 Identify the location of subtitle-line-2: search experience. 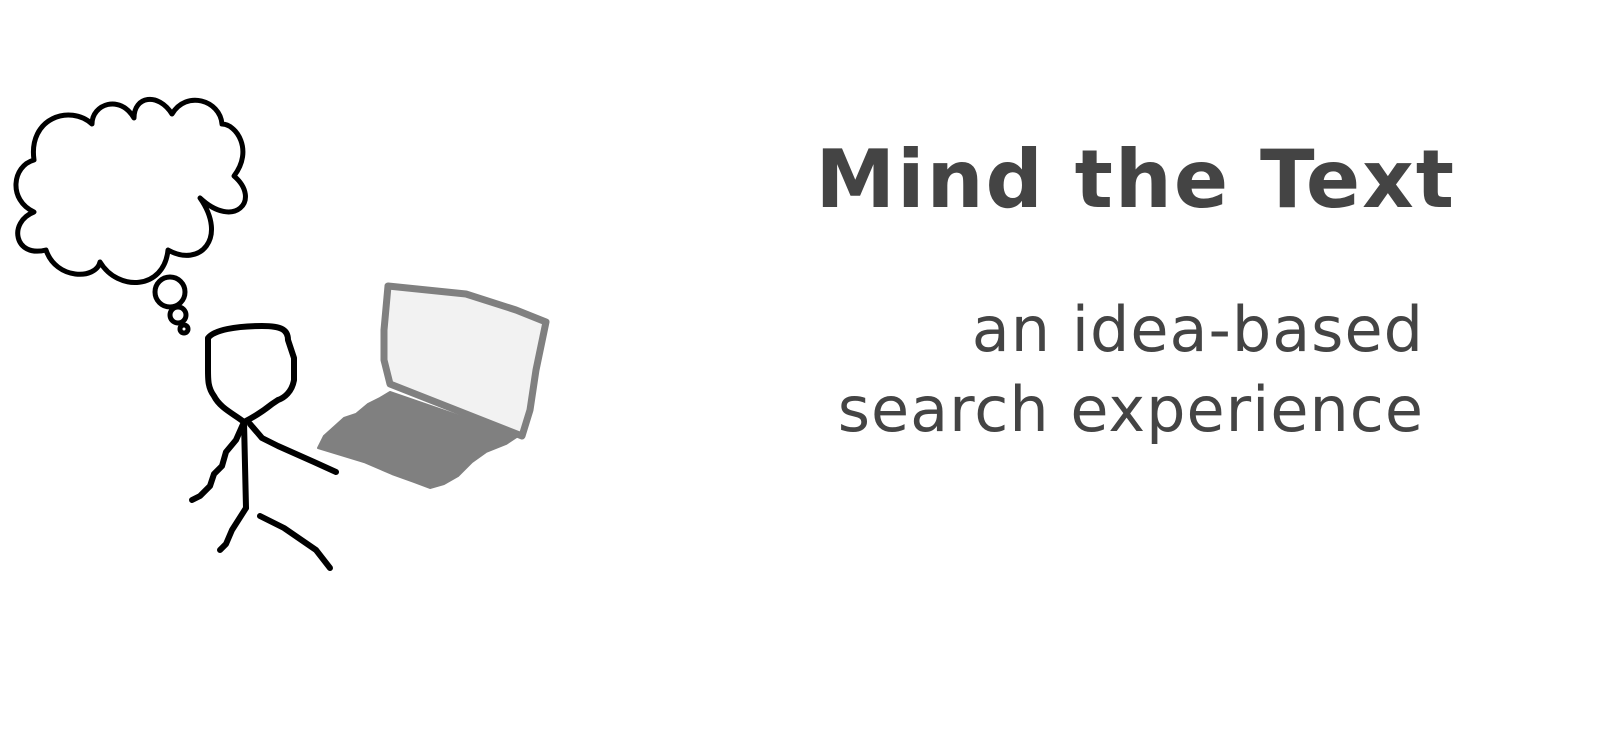
(1130, 409).